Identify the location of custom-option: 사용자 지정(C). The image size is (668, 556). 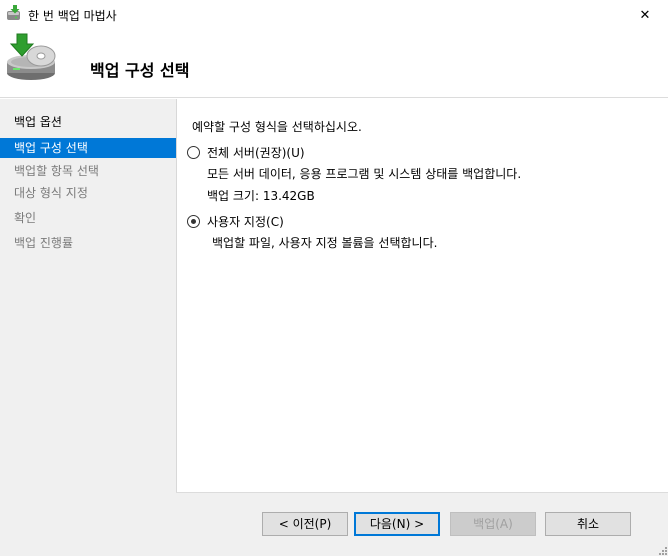
(235, 221).